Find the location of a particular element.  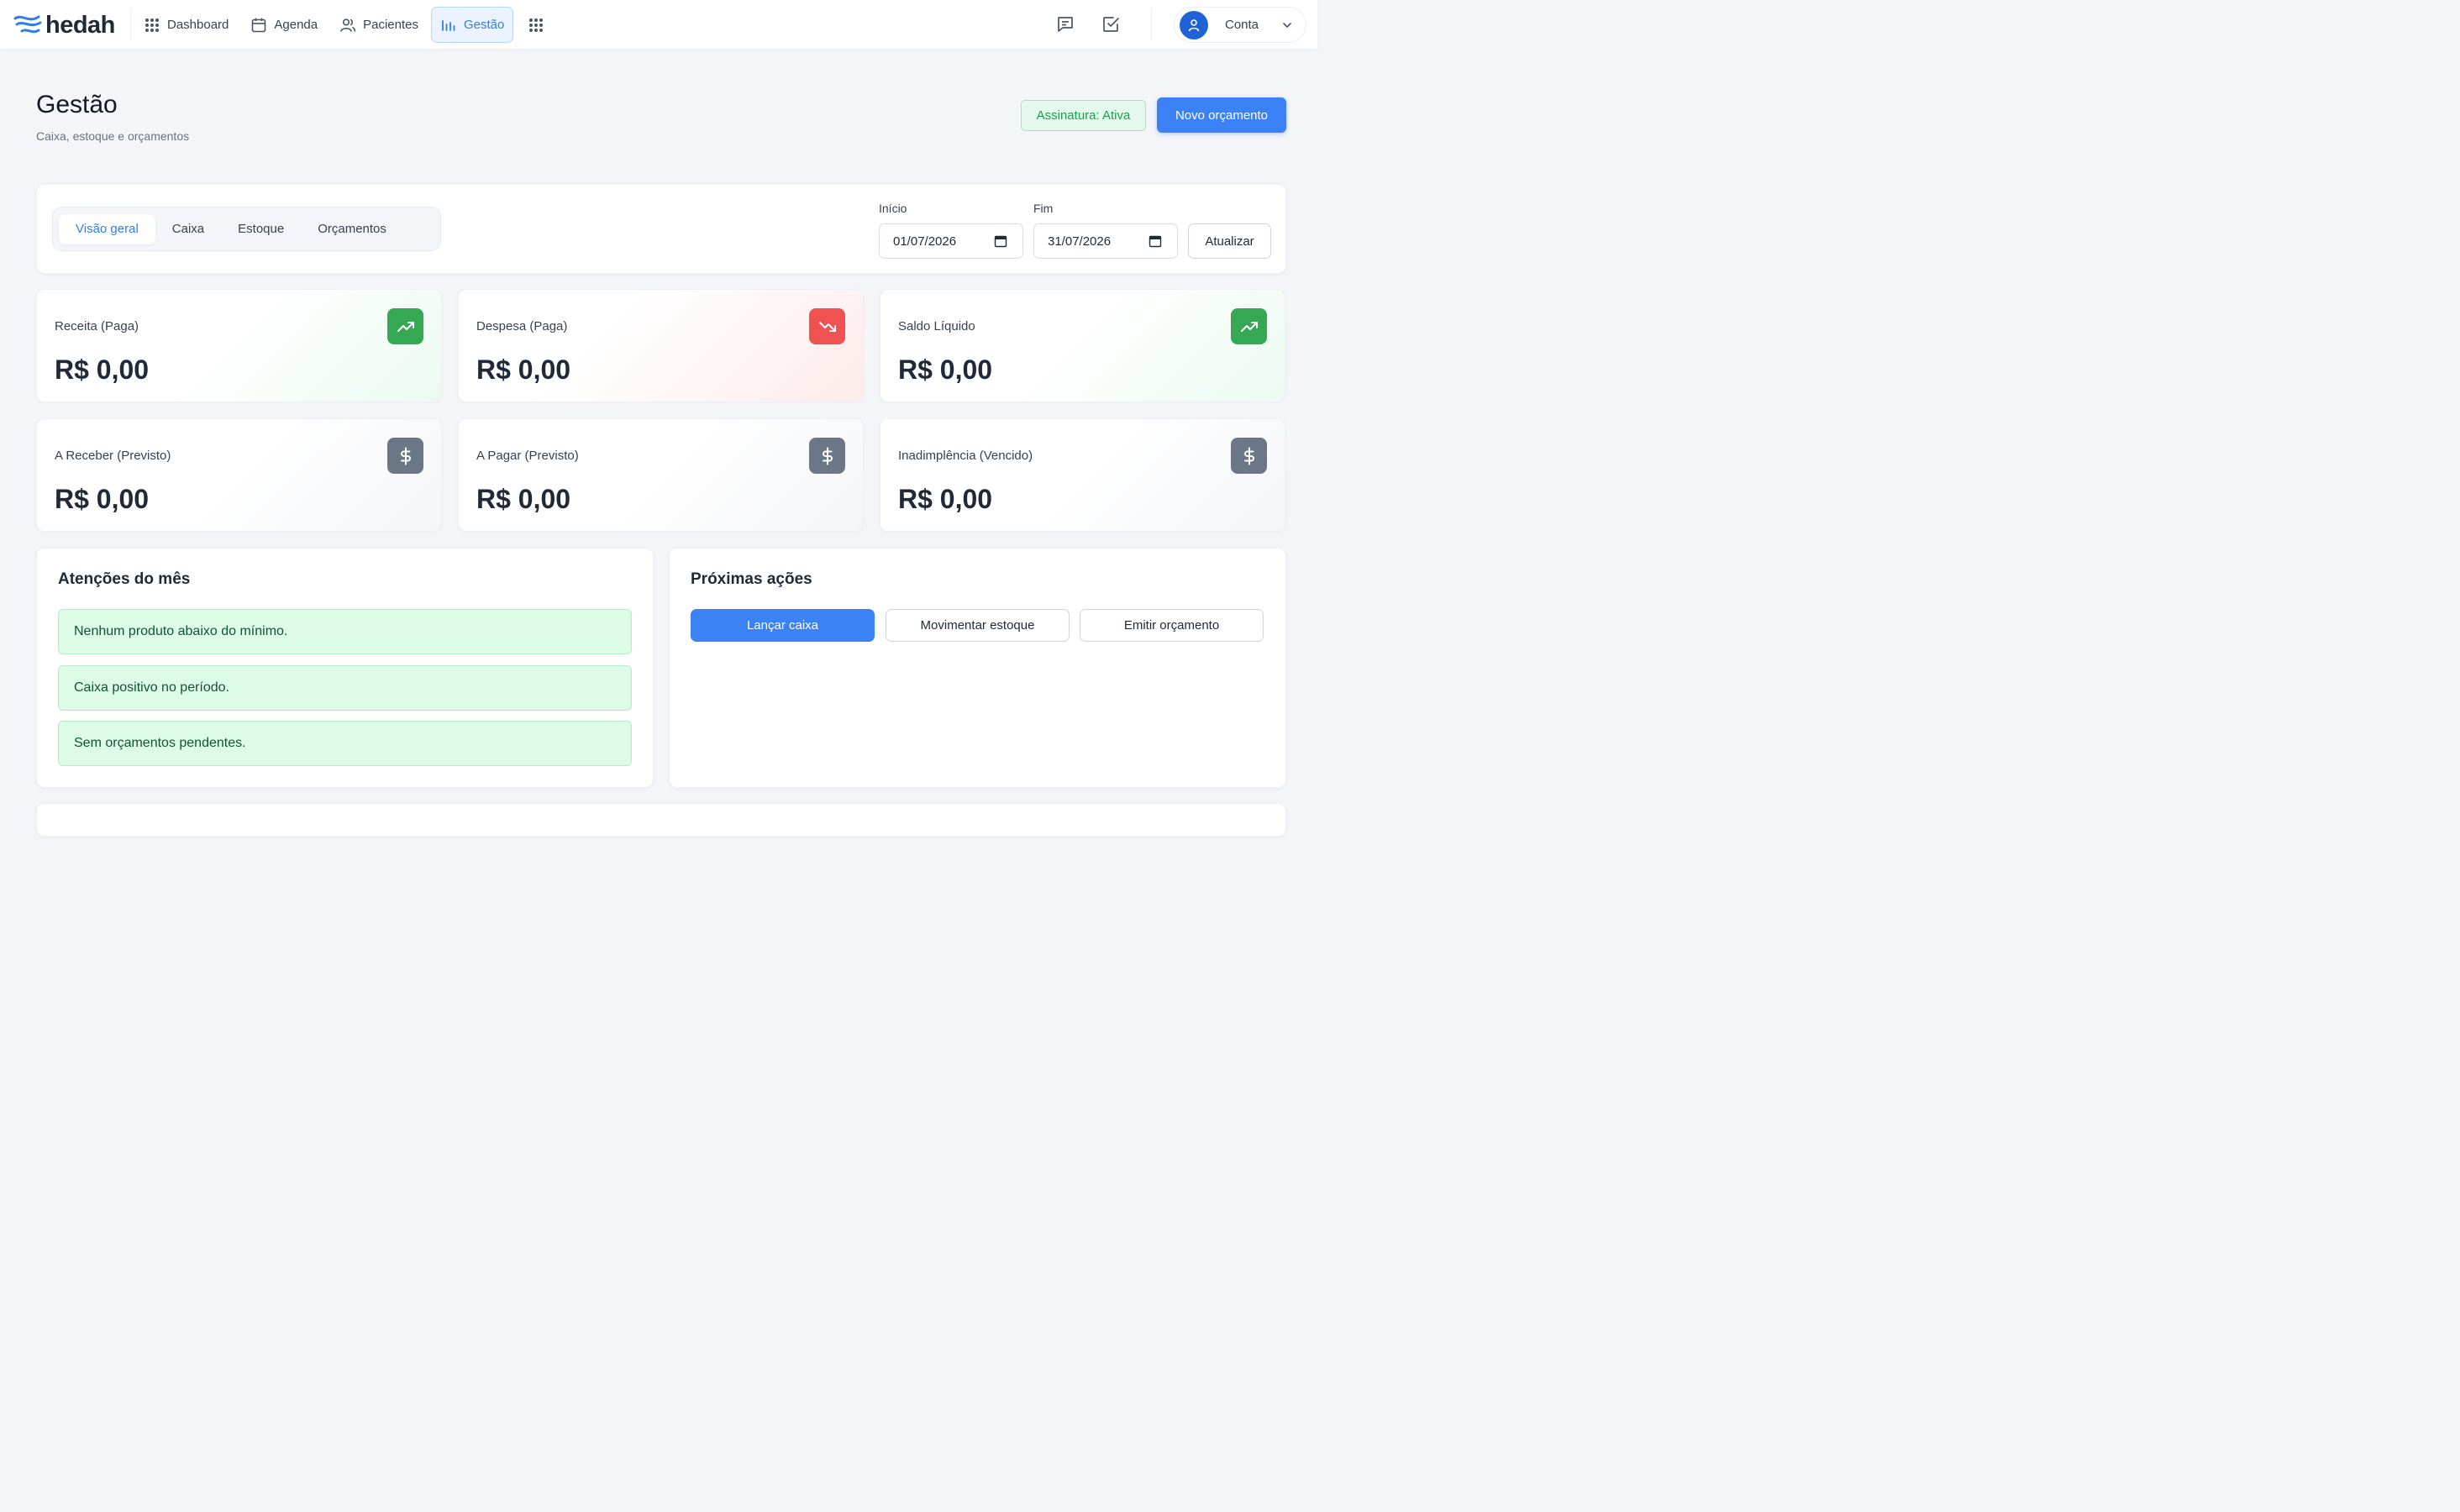

brand-logo: hedah is located at coordinates (64, 25).